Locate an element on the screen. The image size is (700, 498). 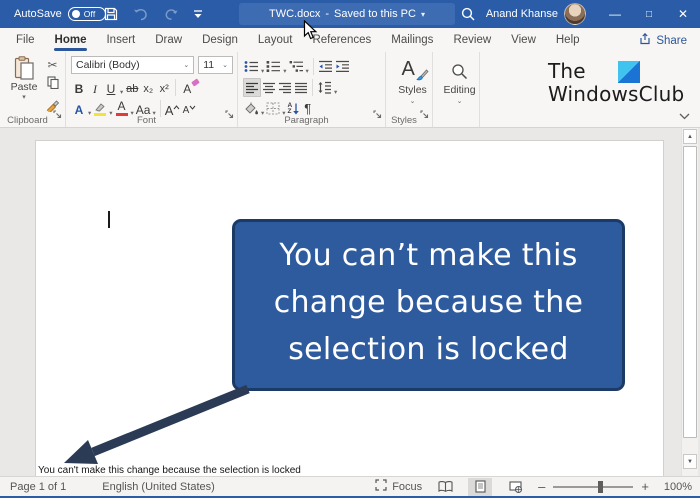
logo-text: The WindowsClub is located at coordinates (616, 83).